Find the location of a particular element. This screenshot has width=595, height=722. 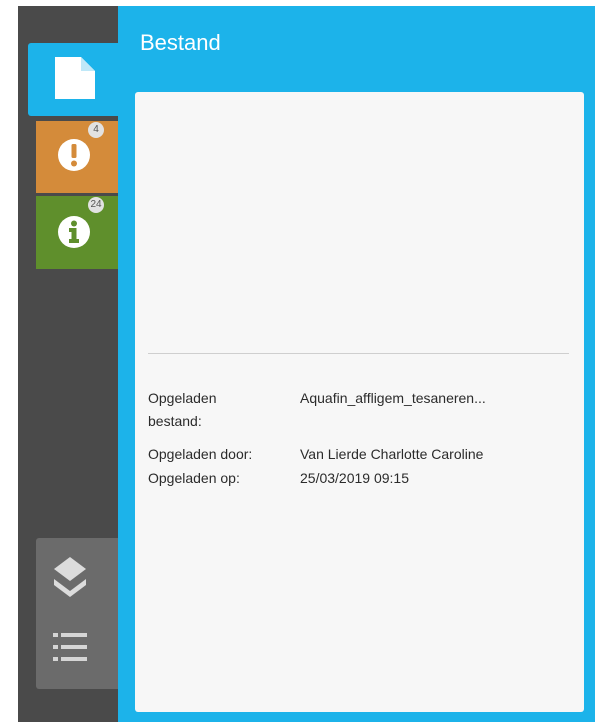

legend-button is located at coordinates (77, 649).